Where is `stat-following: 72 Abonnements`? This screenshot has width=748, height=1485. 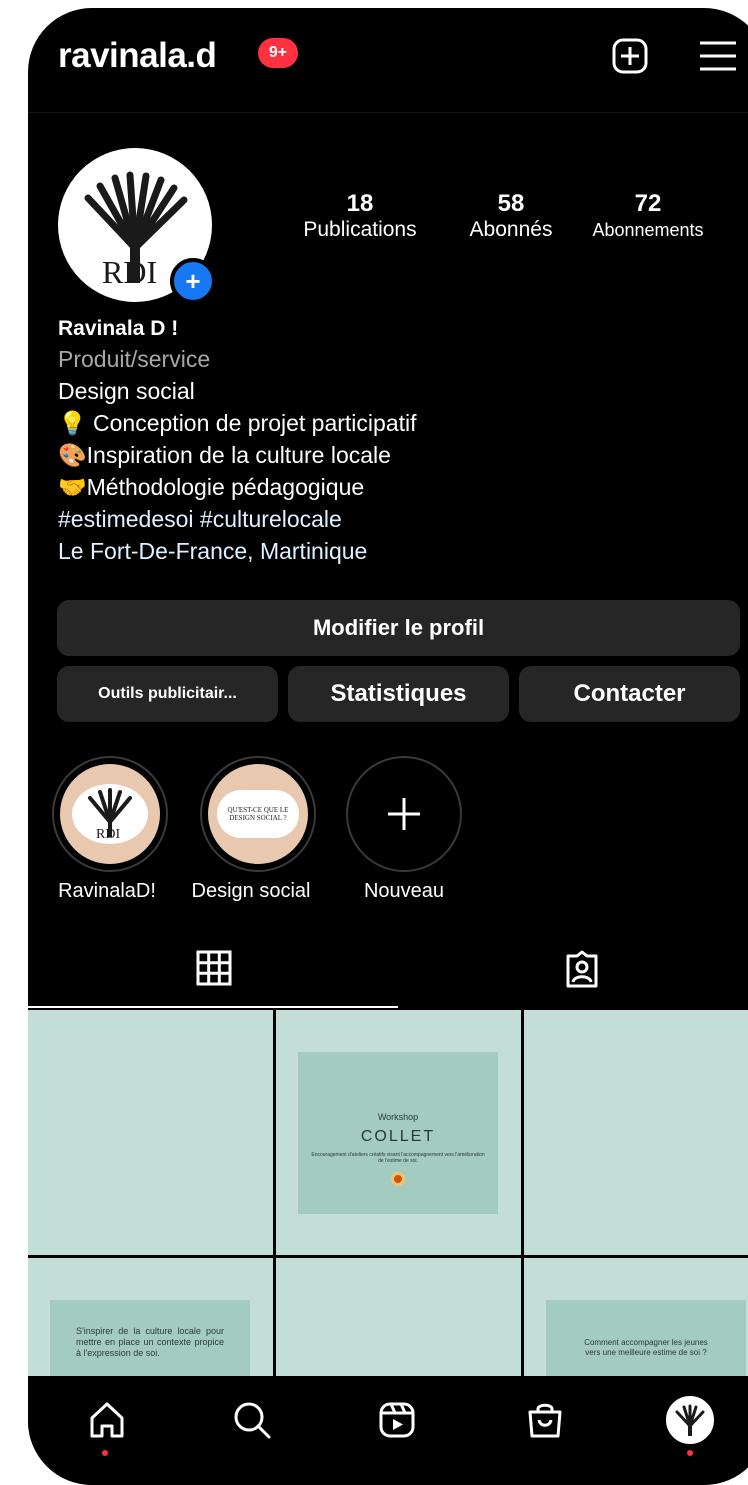
stat-following: 72 Abonnements is located at coordinates (648, 216).